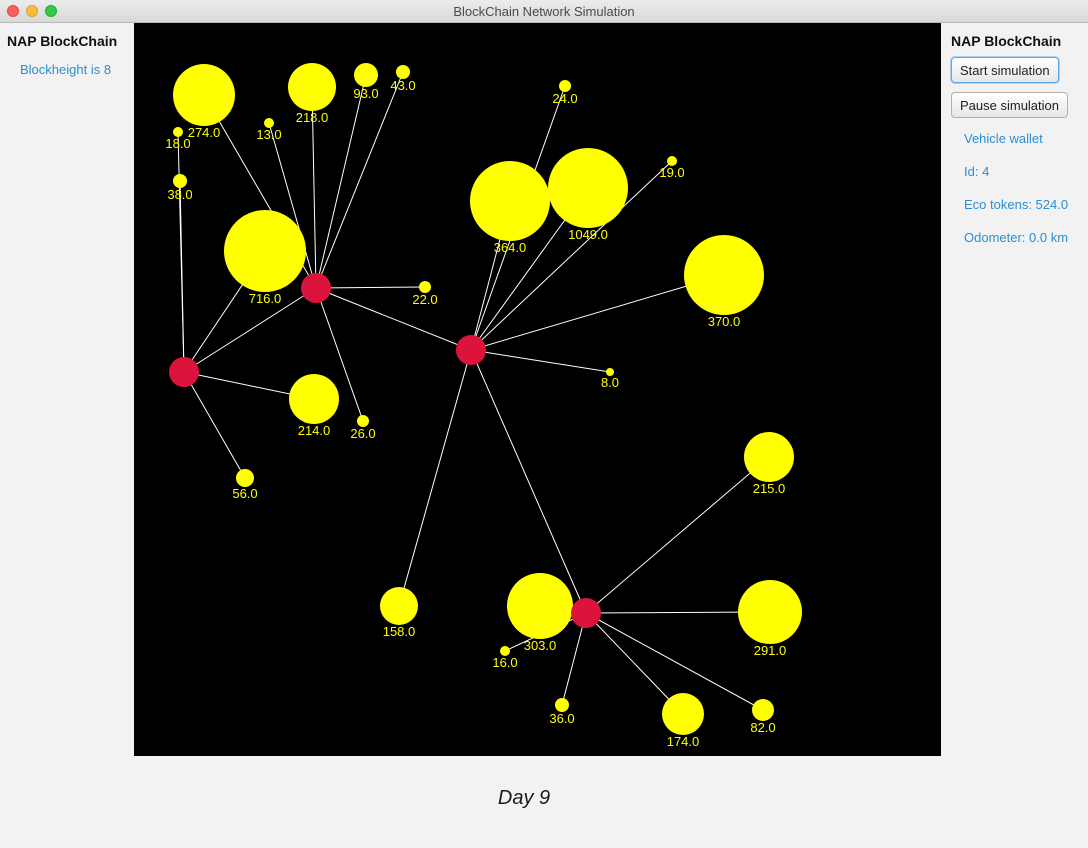 Image resolution: width=1088 pixels, height=848 pixels. What do you see at coordinates (365, 93) in the screenshot?
I see `vehicle-node-label: 93.0` at bounding box center [365, 93].